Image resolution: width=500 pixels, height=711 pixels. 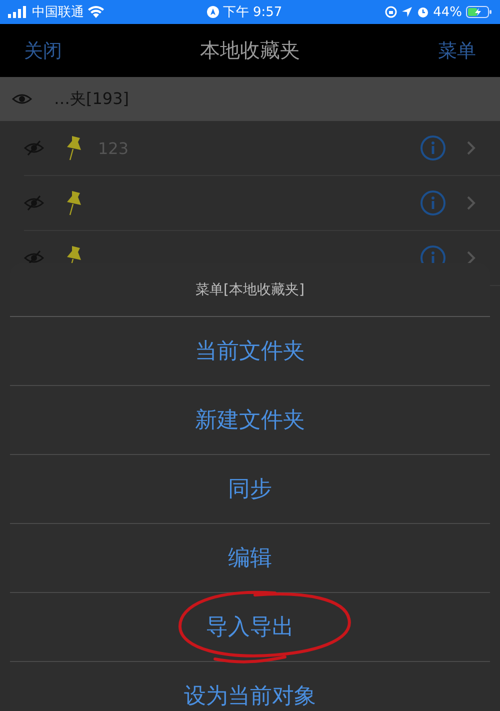 What do you see at coordinates (423, 12) in the screenshot?
I see `alarm-icon` at bounding box center [423, 12].